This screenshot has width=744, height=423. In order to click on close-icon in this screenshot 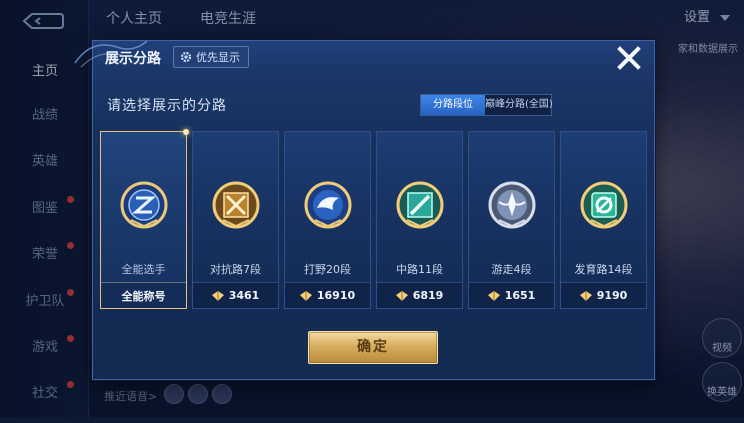, I will do `click(629, 58)`.